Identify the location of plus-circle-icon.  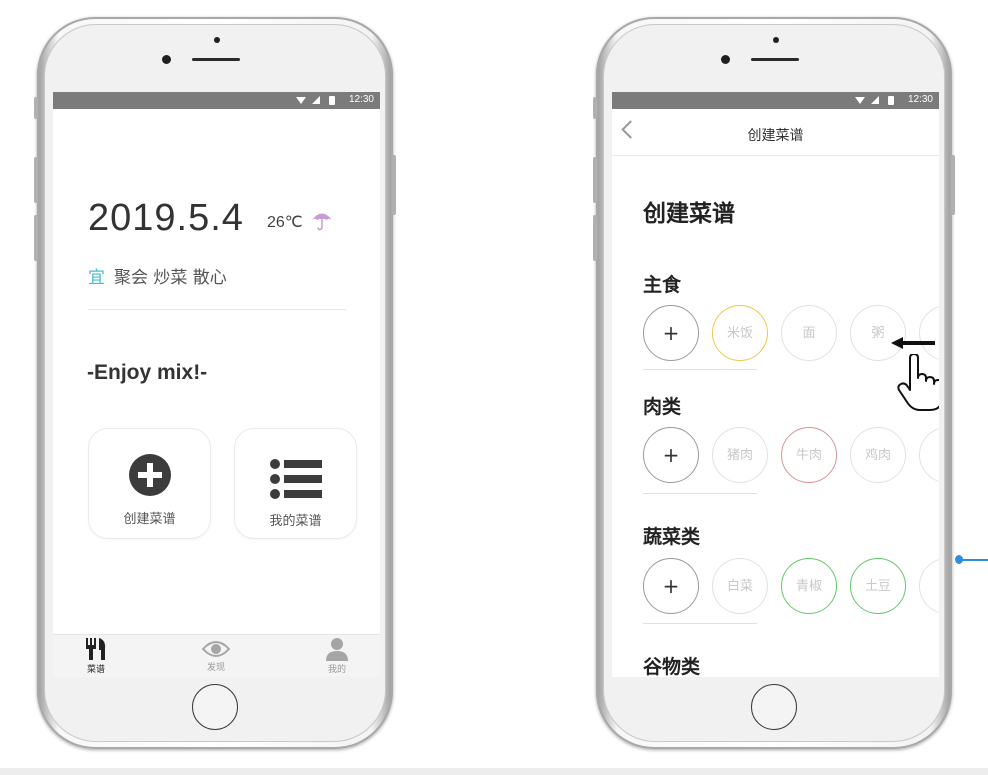
(150, 475).